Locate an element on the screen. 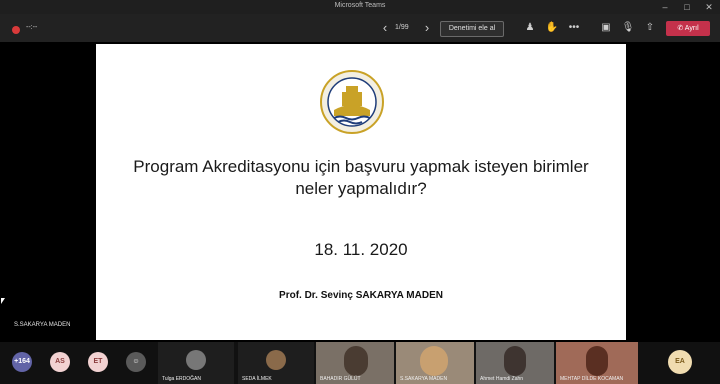 This screenshot has height=384, width=720. mouse-cursor-icon is located at coordinates (3, 301).